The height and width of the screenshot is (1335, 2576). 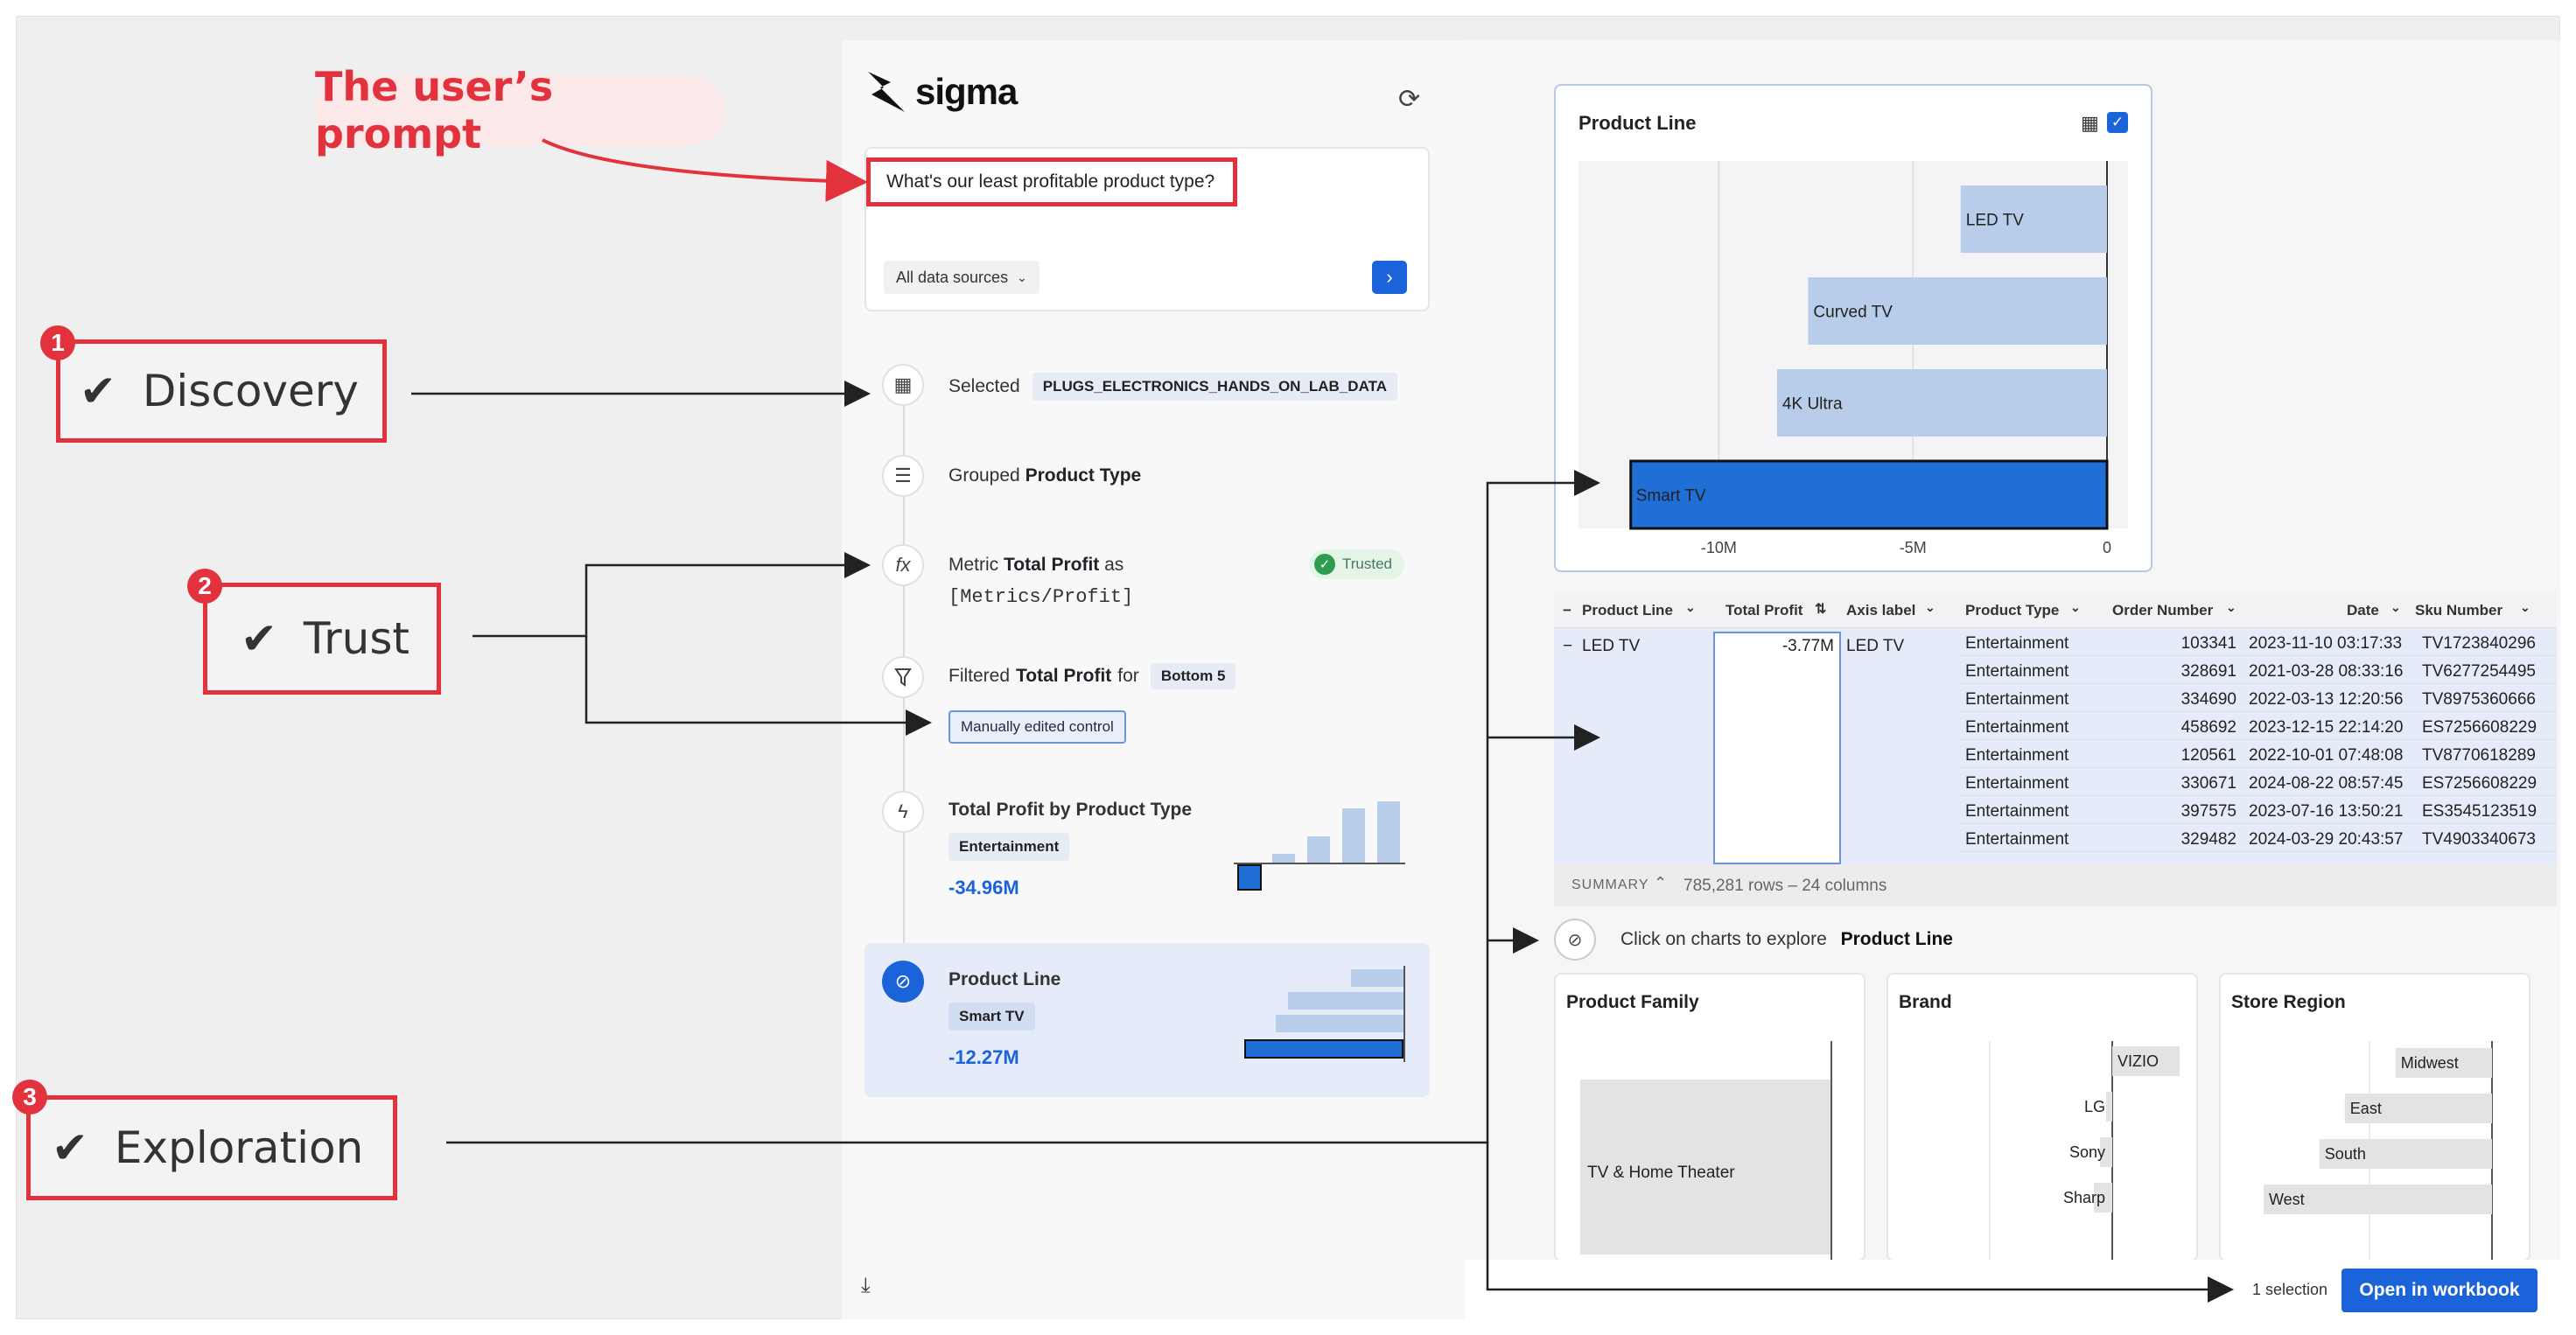 What do you see at coordinates (758, 686) in the screenshot?
I see `trust-arrow-control` at bounding box center [758, 686].